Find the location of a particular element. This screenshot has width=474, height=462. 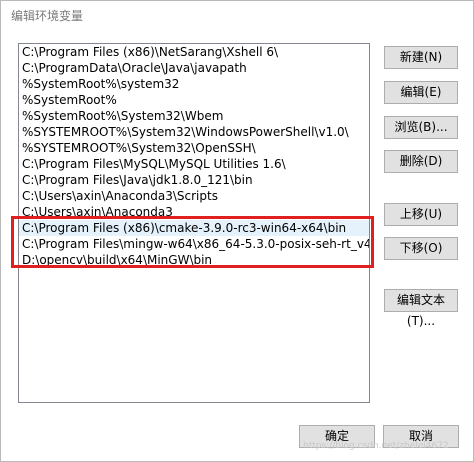

path-item-6: %SYSTEMROOT%\System32\OpenSSH\ is located at coordinates (194, 148).